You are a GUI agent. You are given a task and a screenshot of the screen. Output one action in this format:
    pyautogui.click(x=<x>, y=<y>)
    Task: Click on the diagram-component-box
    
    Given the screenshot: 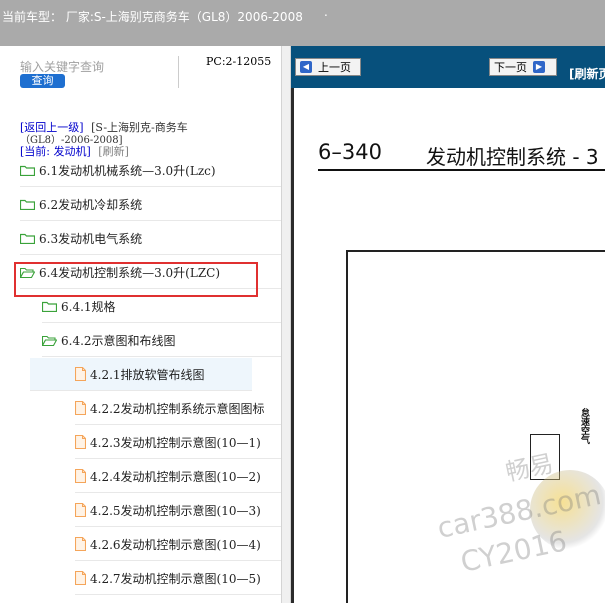 What is the action you would take?
    pyautogui.click(x=545, y=457)
    